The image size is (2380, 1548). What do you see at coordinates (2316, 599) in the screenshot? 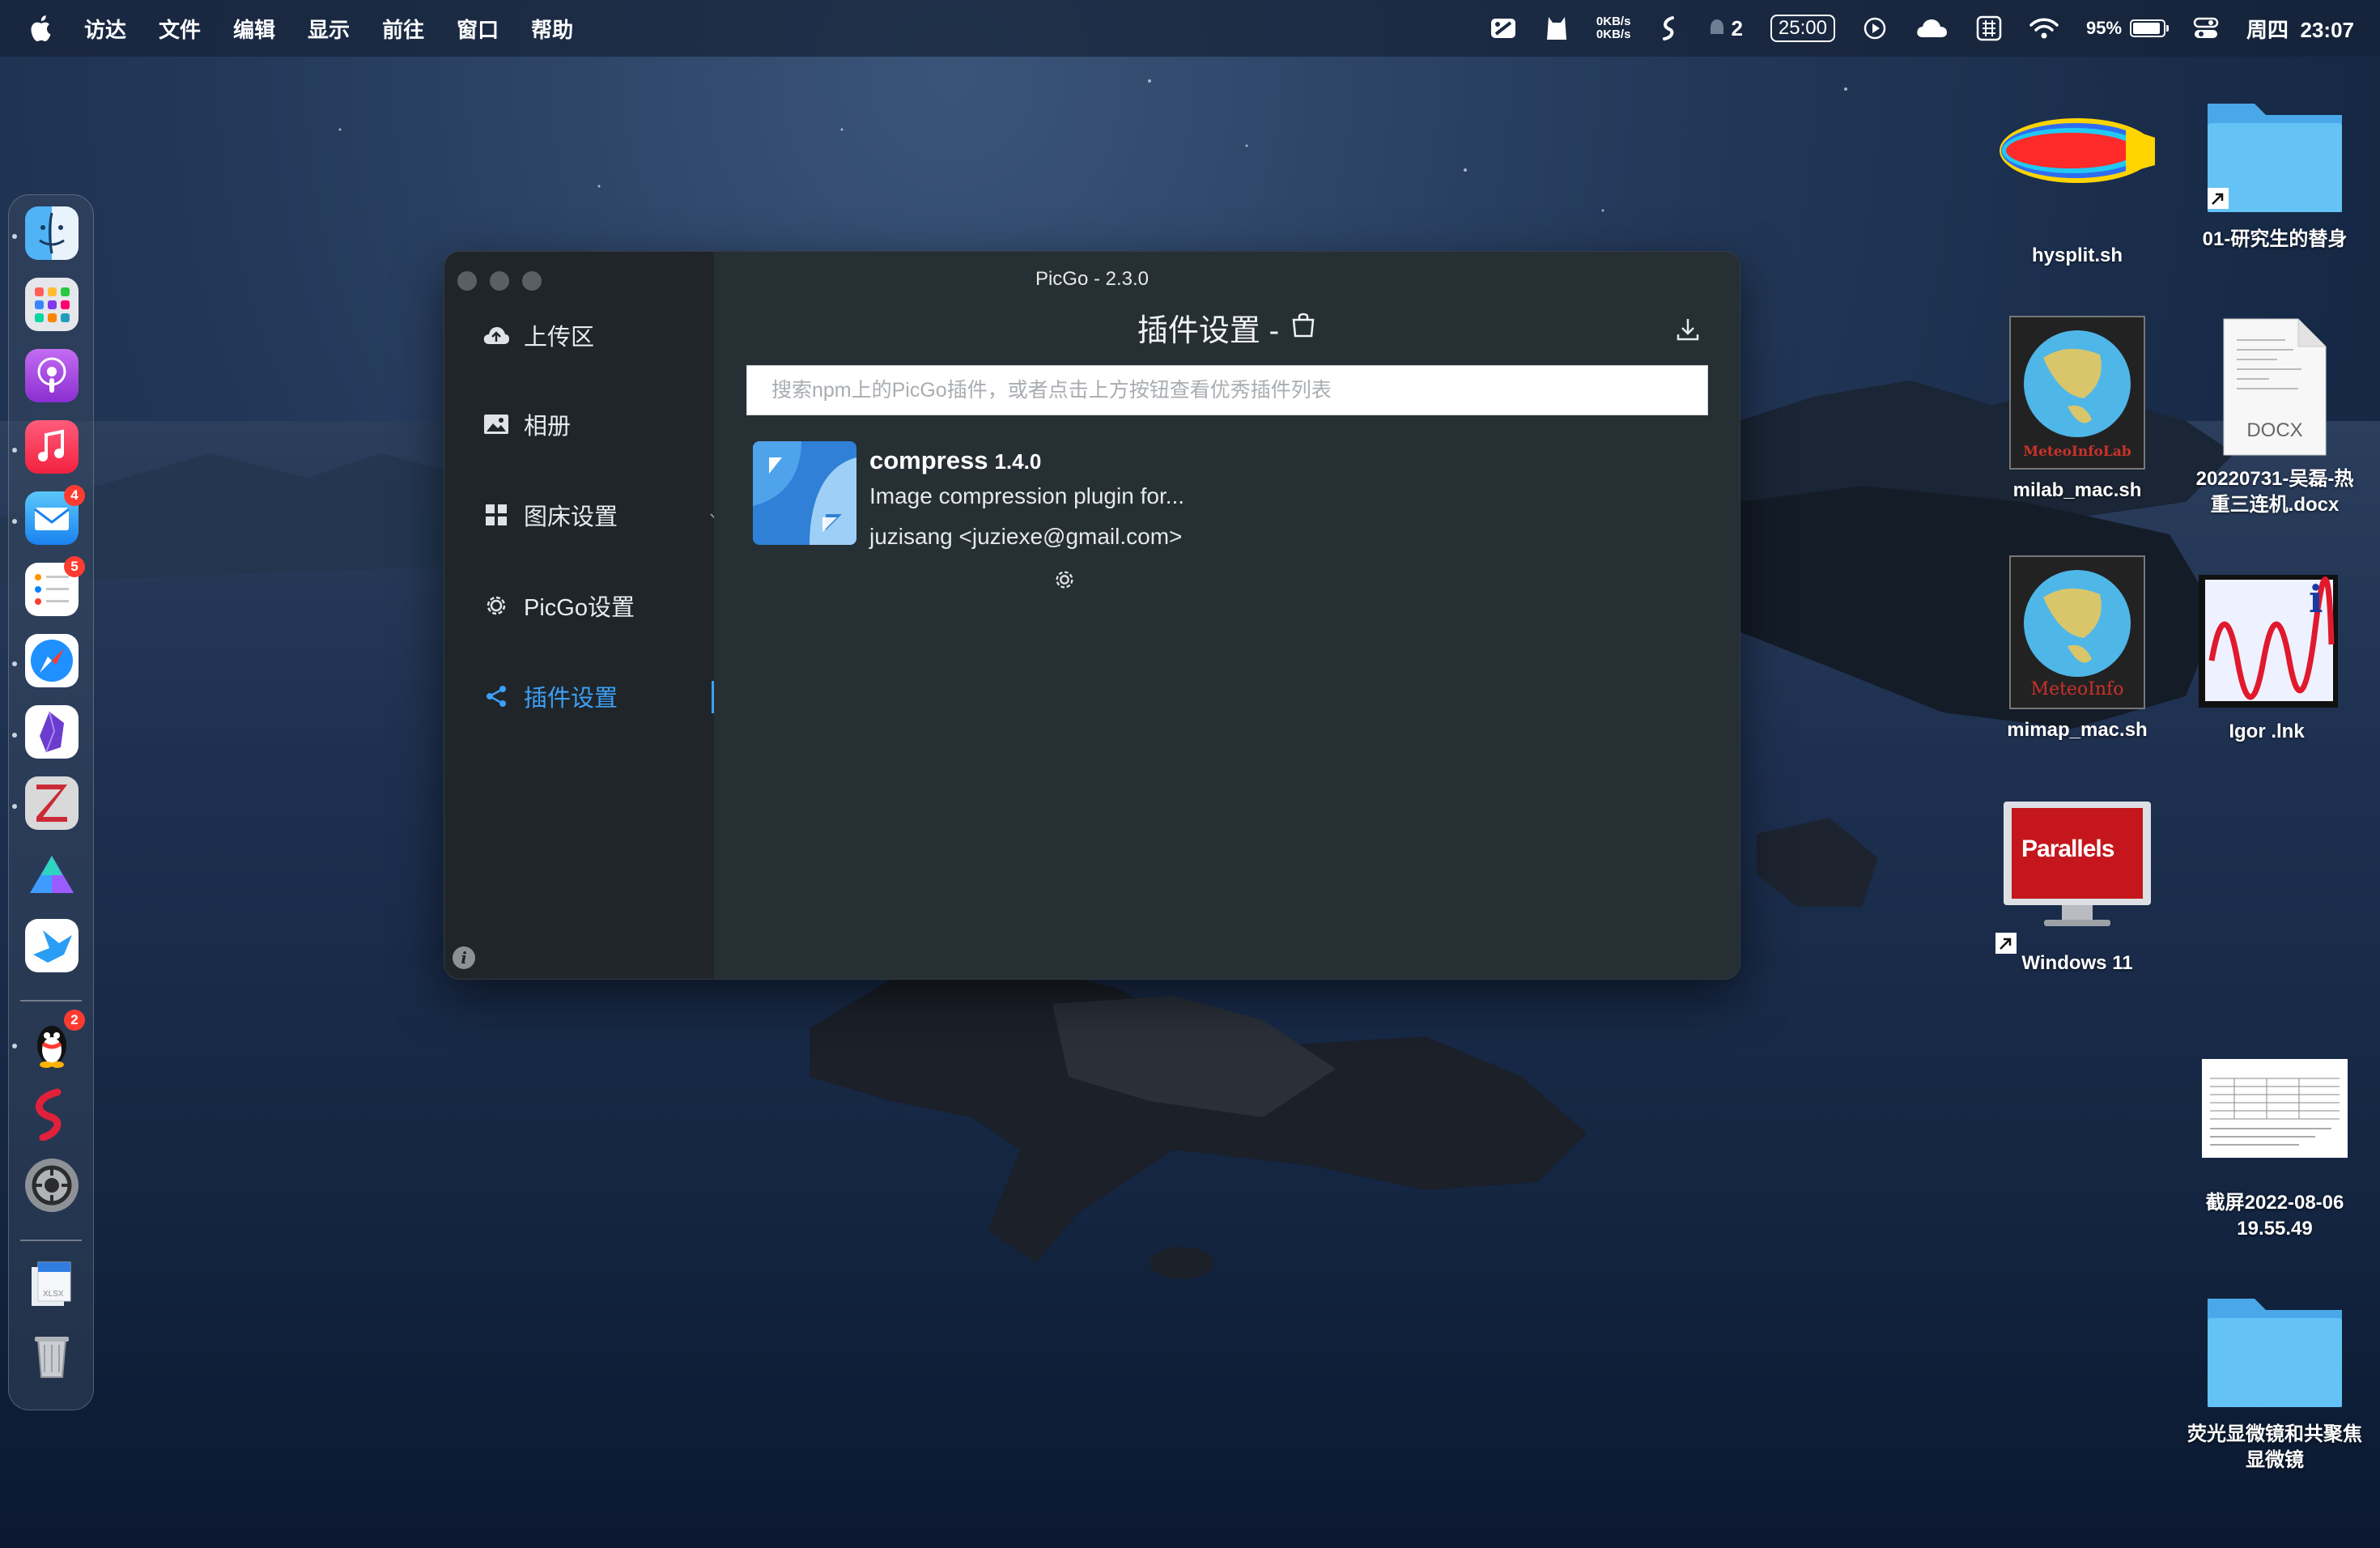
I see `svg-text: i` at bounding box center [2316, 599].